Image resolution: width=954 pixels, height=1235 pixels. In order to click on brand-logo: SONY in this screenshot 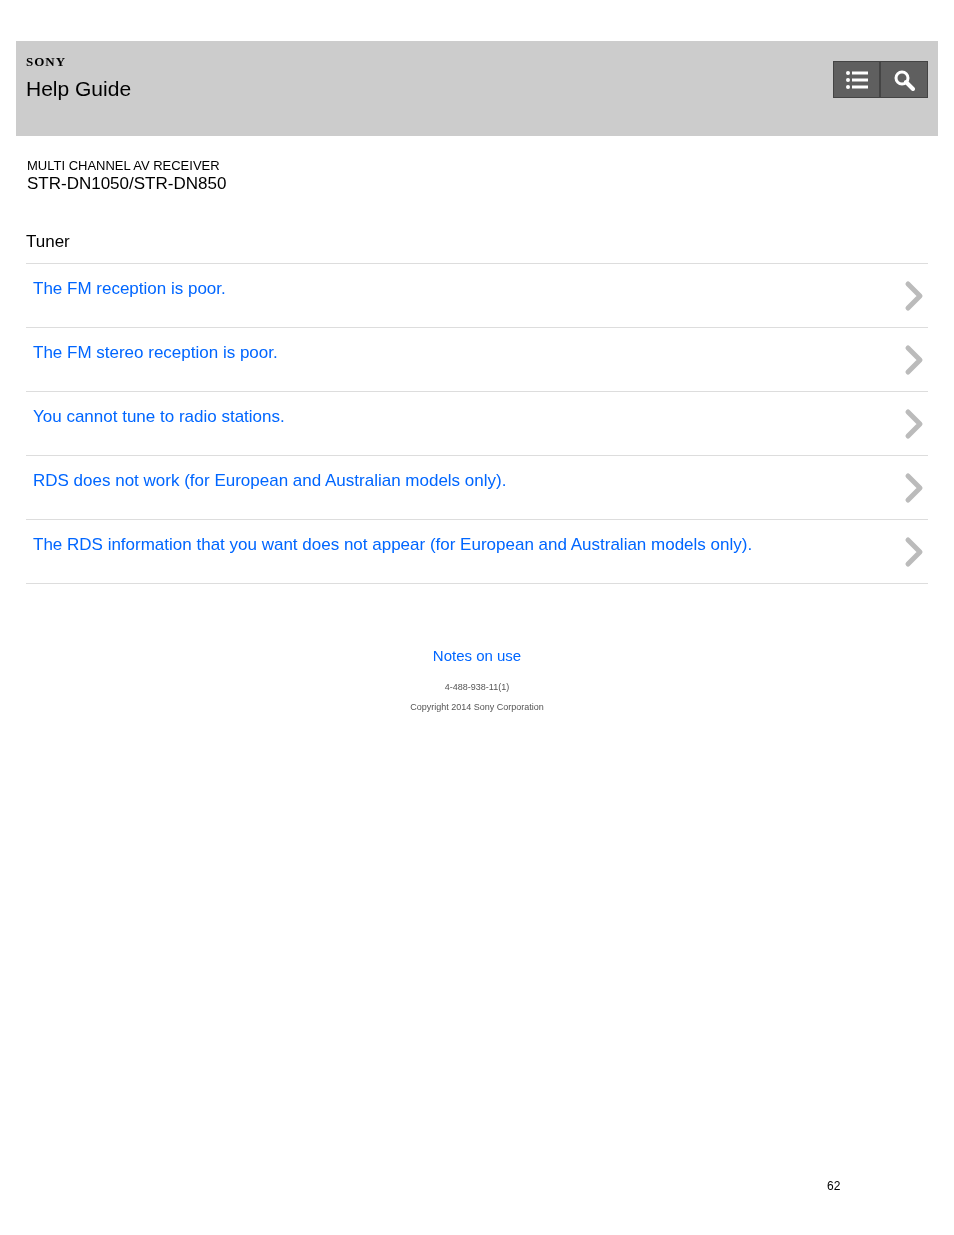, I will do `click(47, 62)`.